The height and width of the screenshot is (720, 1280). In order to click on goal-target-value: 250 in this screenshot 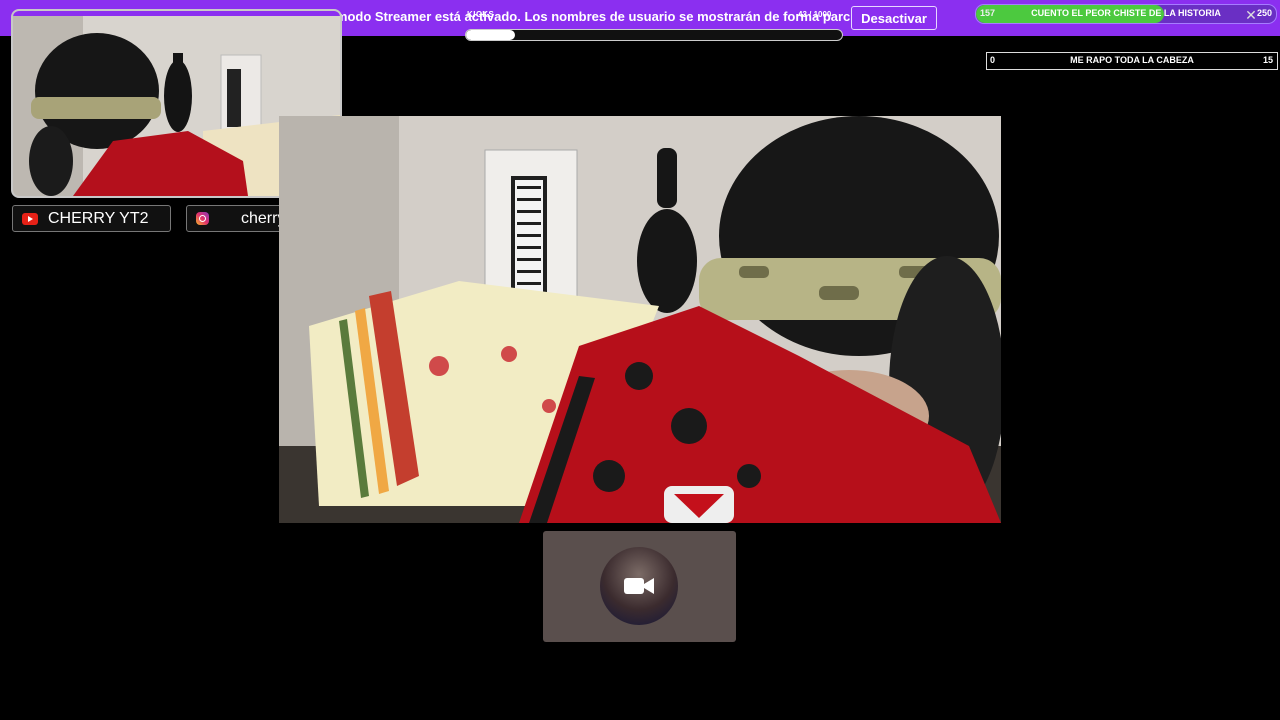, I will do `click(1264, 13)`.